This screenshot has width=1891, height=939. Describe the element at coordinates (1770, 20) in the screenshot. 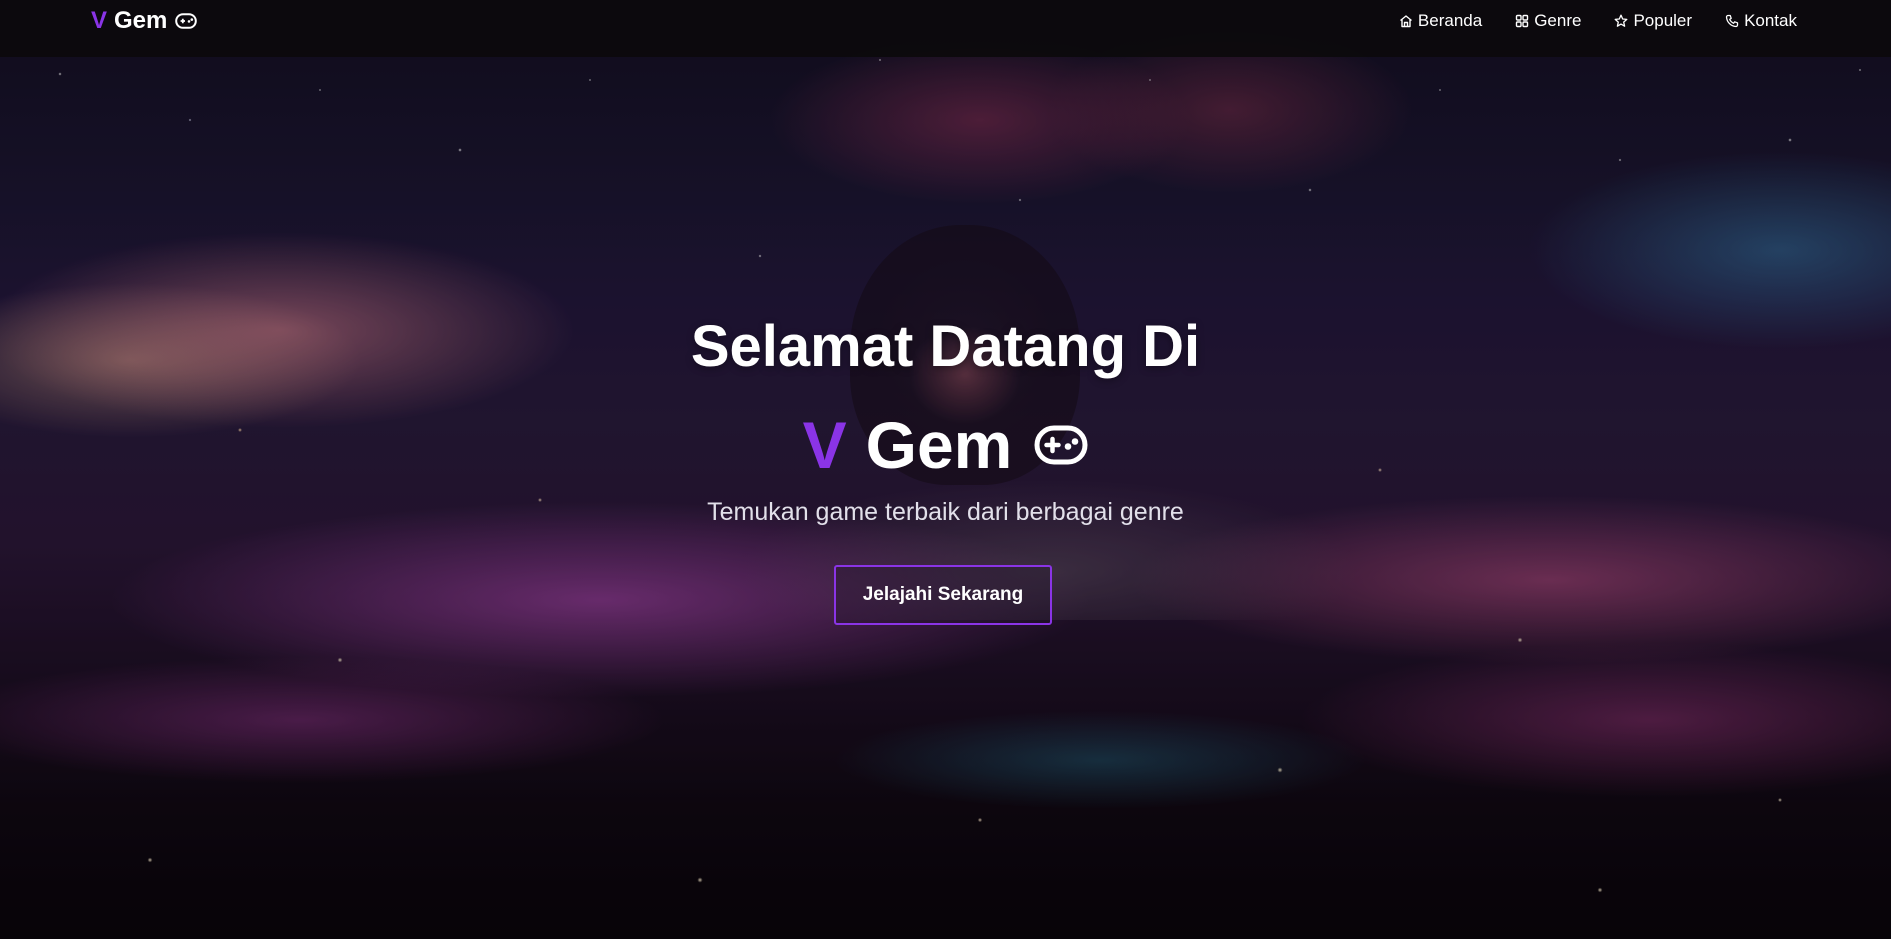

I see `nav-item-label: Kontak` at that location.